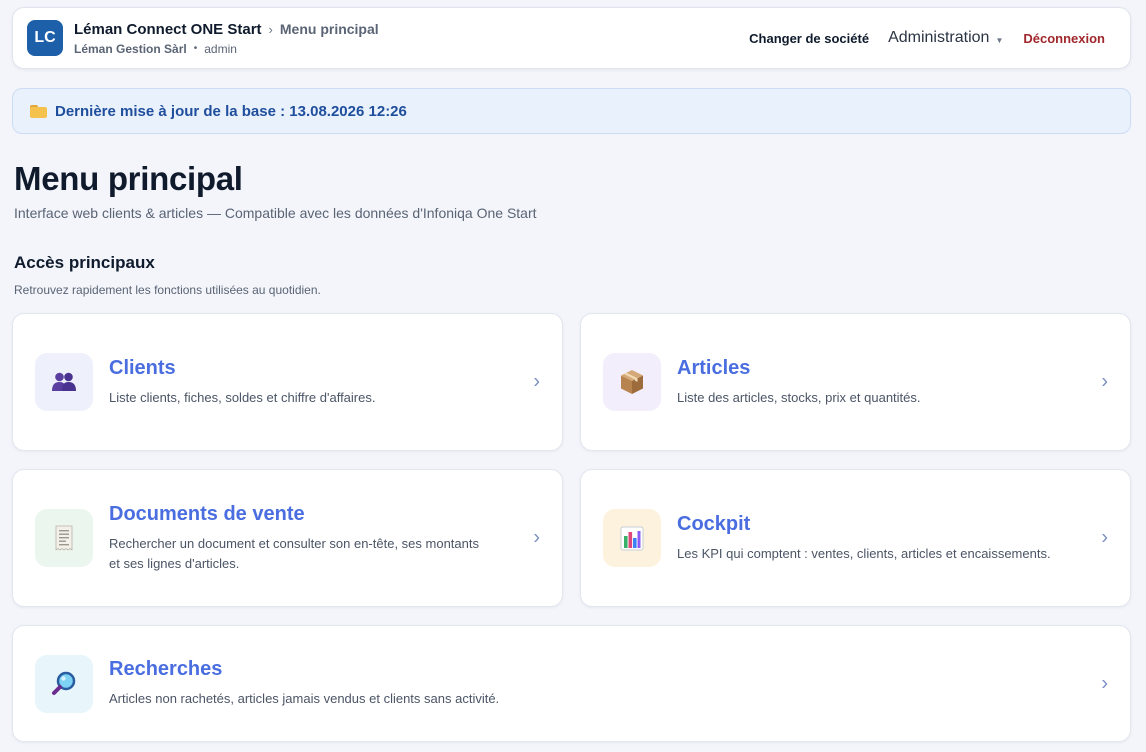 The width and height of the screenshot is (1146, 752). What do you see at coordinates (220, 48) in the screenshot?
I see `user-name: admin` at bounding box center [220, 48].